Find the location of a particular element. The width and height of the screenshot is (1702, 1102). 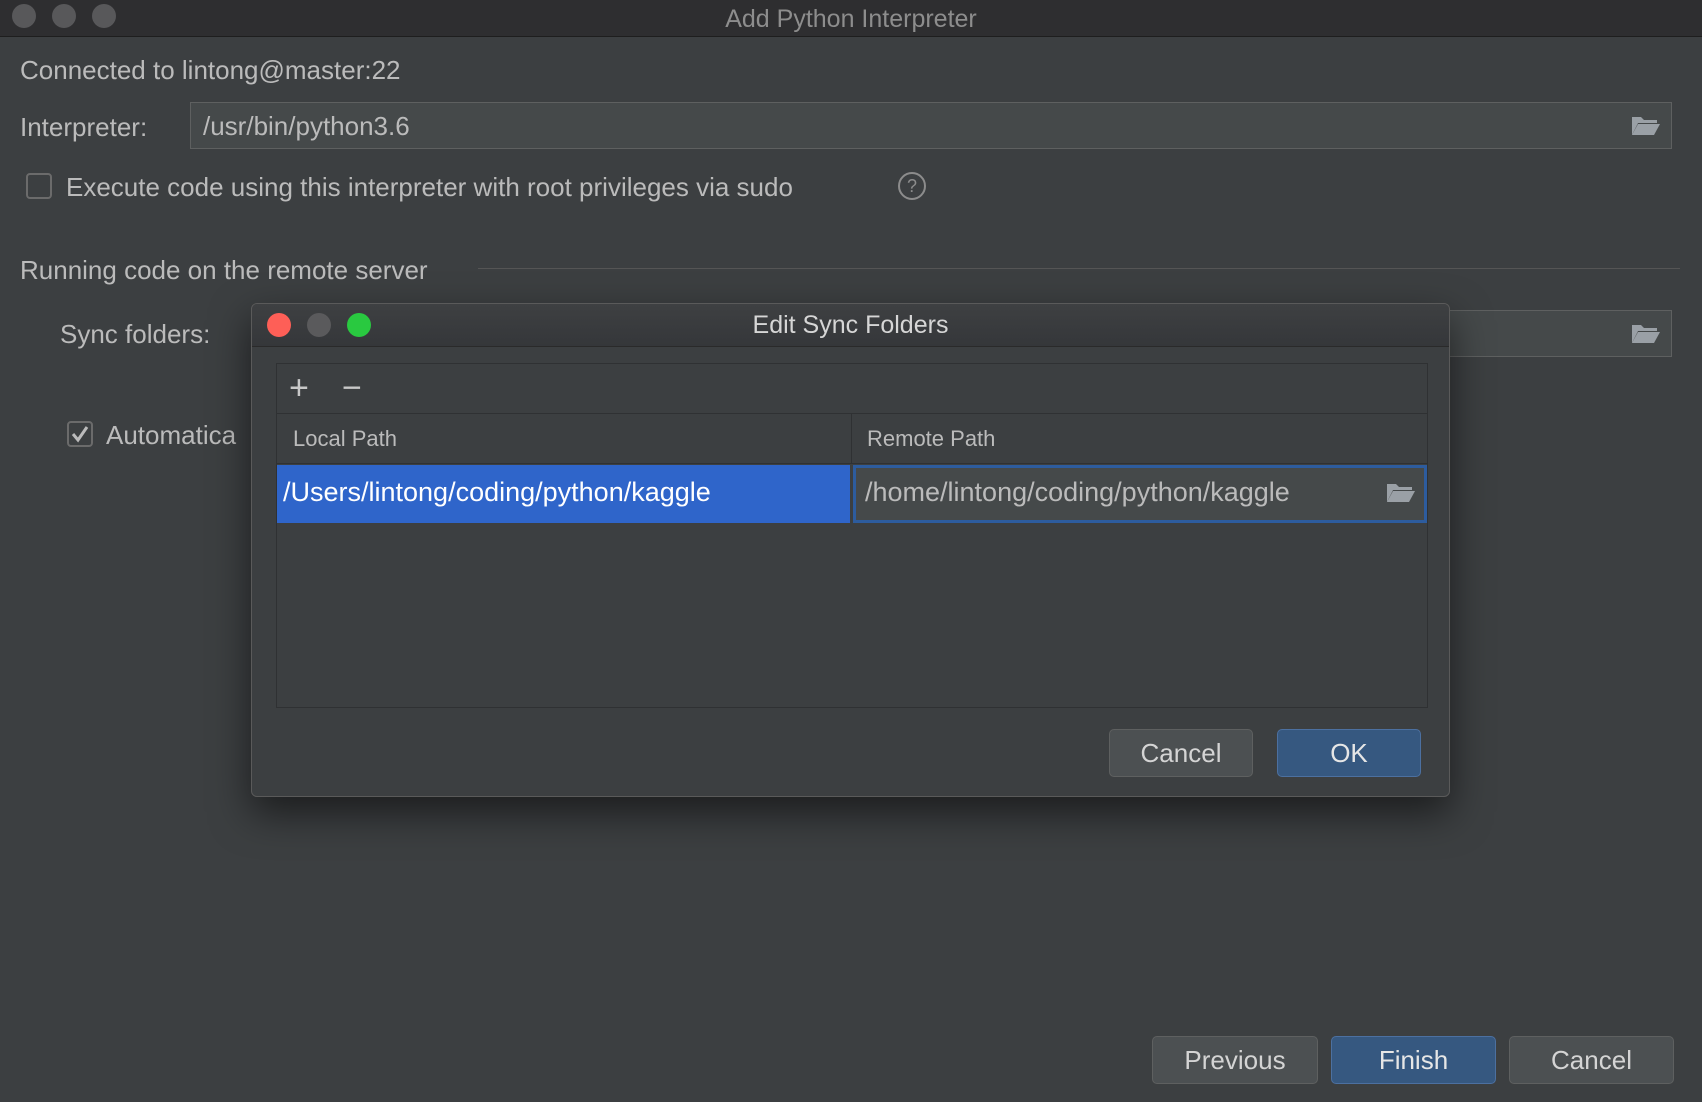

dialog-titlebar: Edit Sync Folders is located at coordinates (850, 325).